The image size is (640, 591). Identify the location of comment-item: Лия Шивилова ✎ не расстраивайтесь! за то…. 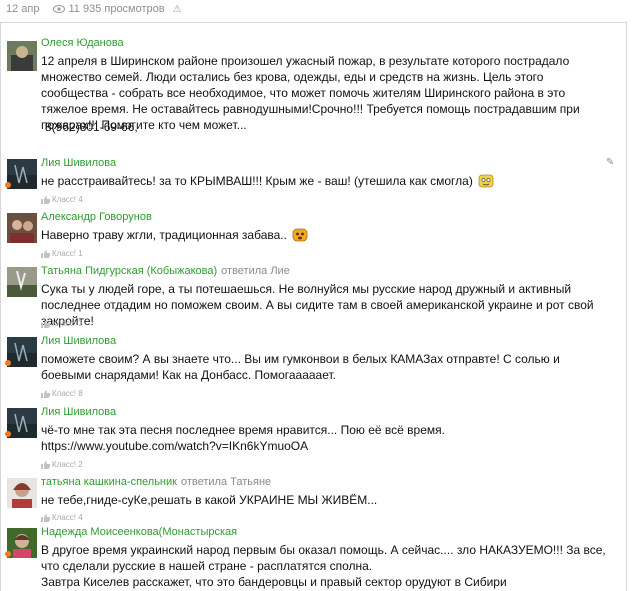
(313, 181).